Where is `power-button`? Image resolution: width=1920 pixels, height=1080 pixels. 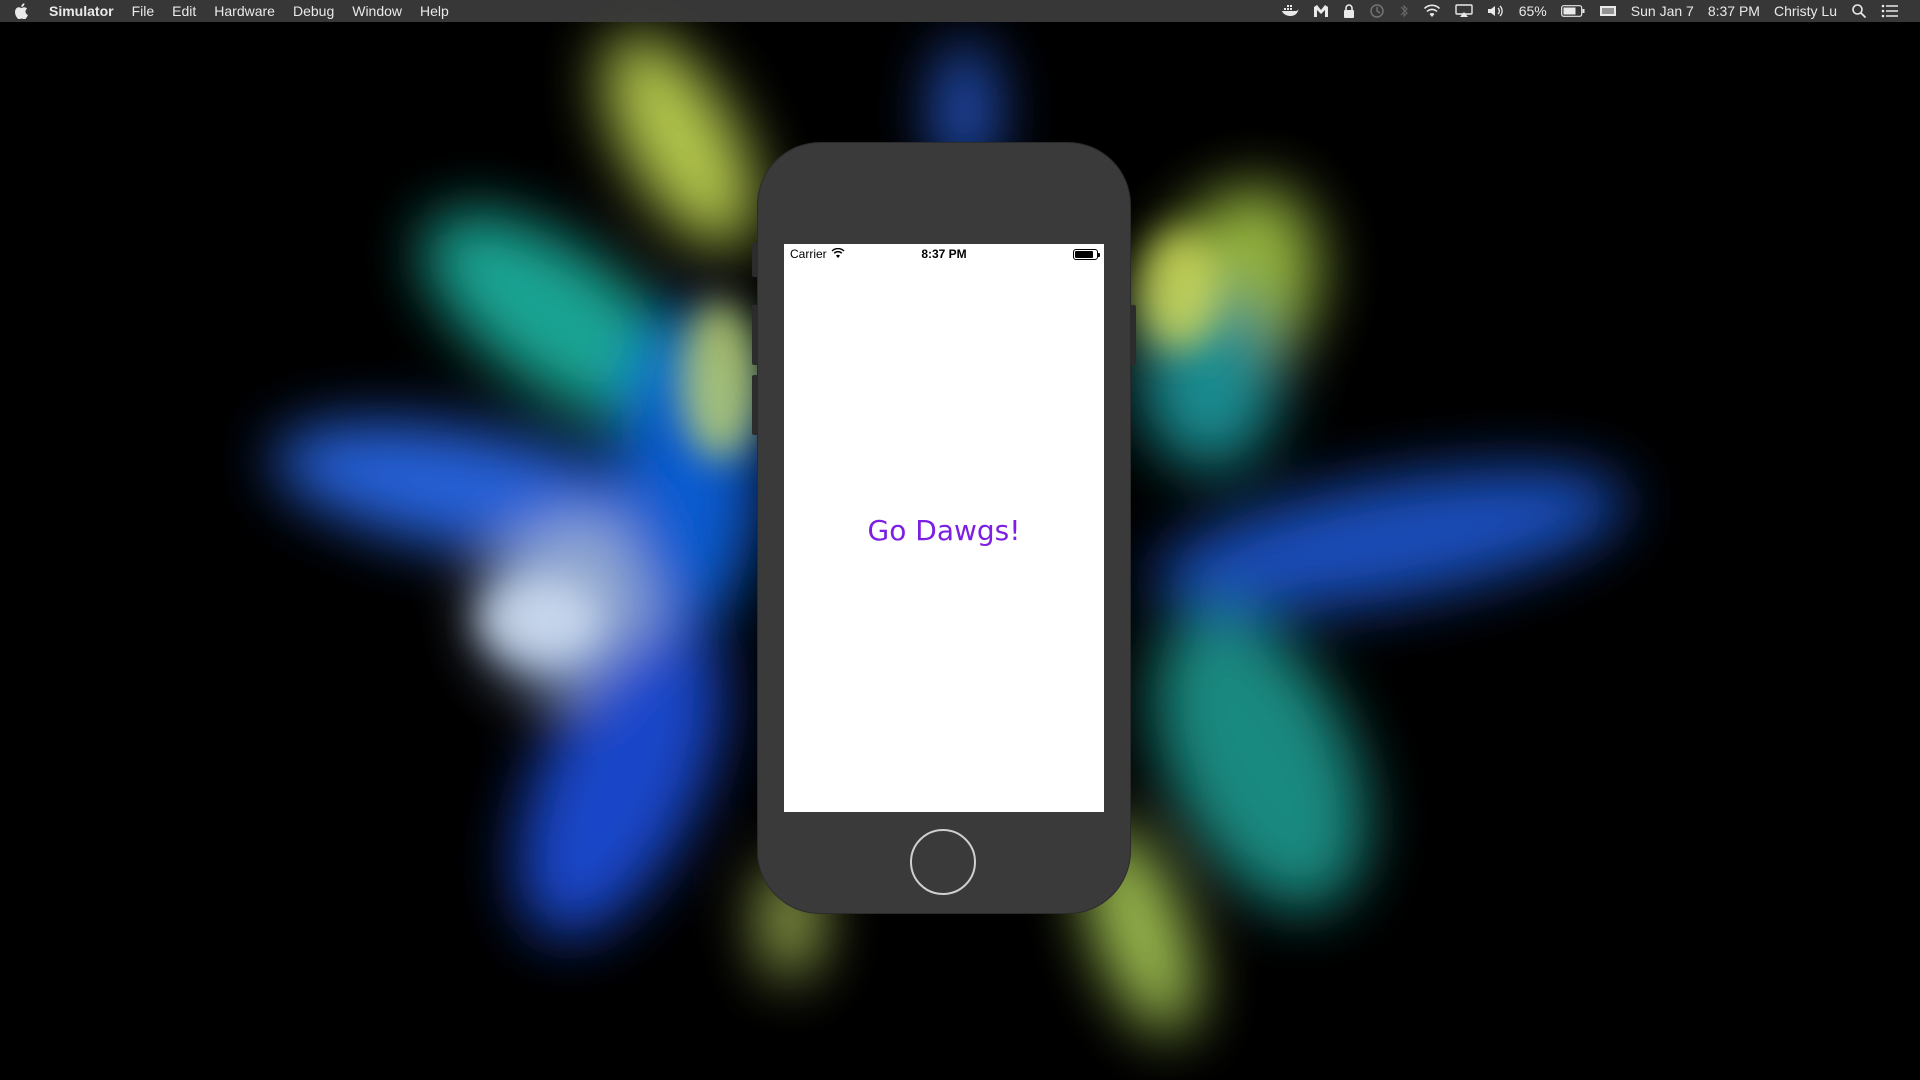 power-button is located at coordinates (1133, 335).